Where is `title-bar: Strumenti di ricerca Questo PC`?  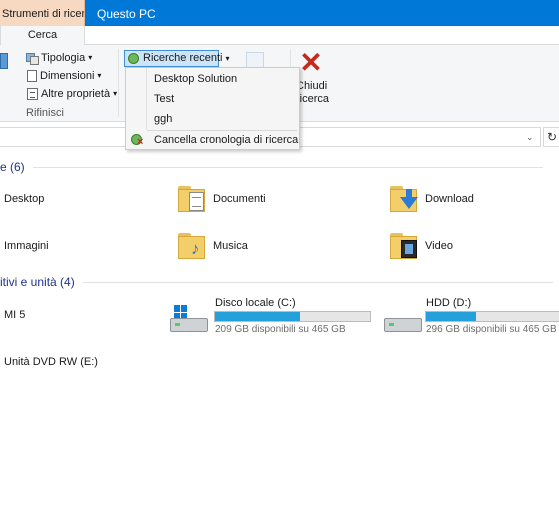 title-bar: Strumenti di ricerca Questo PC is located at coordinates (279, 13).